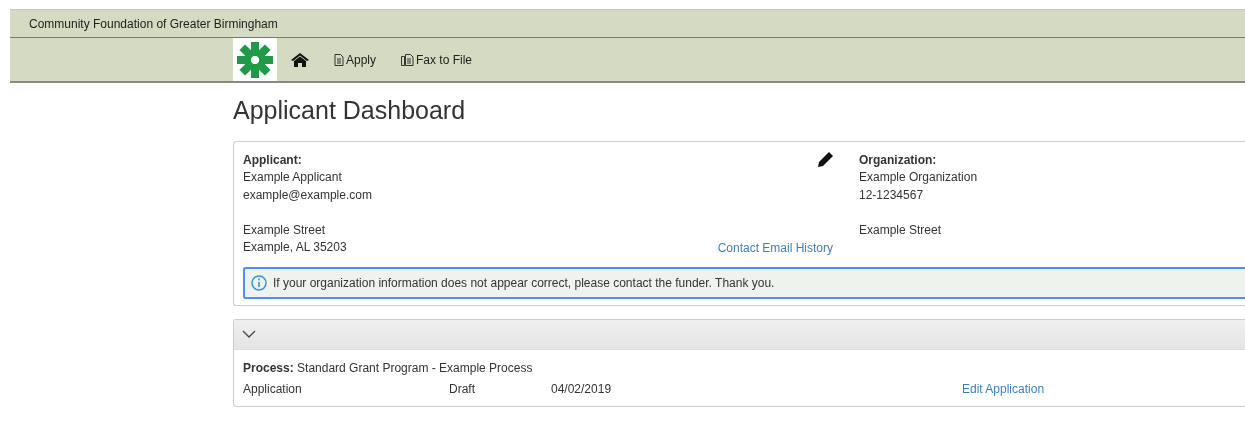 The image size is (1245, 443). What do you see at coordinates (582, 389) in the screenshot?
I see `application-date: 04/02/2019` at bounding box center [582, 389].